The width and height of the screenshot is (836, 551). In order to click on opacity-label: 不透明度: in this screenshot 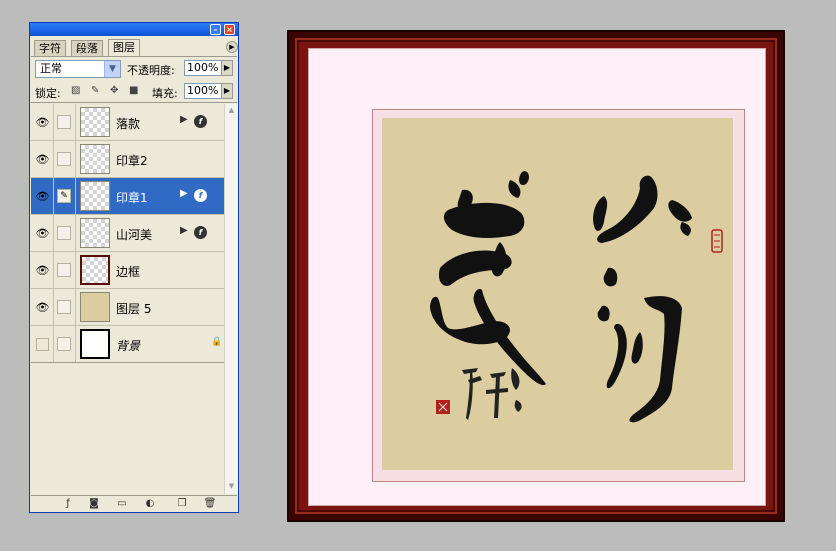, I will do `click(151, 70)`.